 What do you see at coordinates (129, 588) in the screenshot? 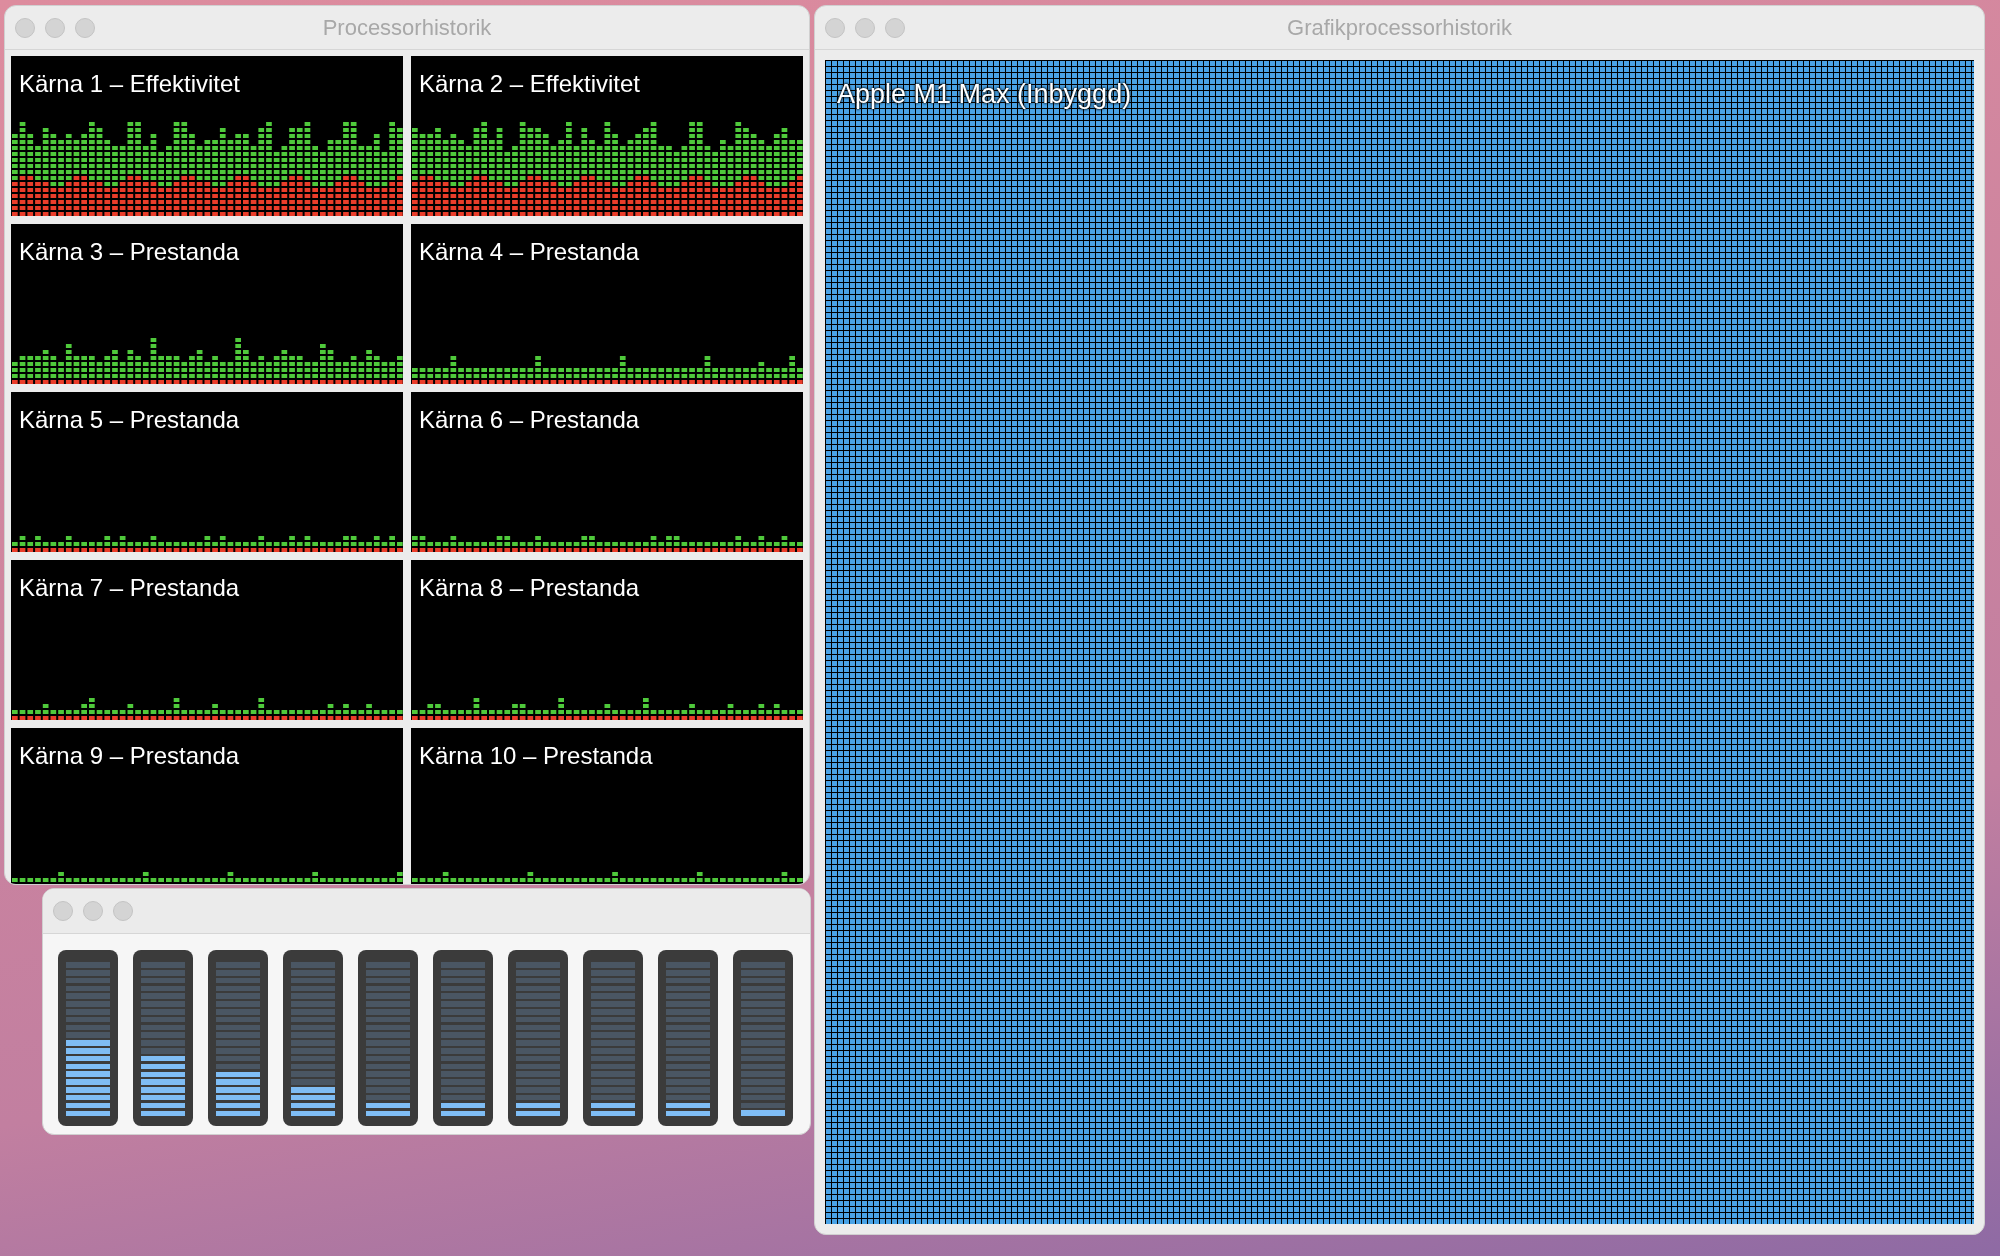
I see `core-label: Kärna 7 – Prestanda` at bounding box center [129, 588].